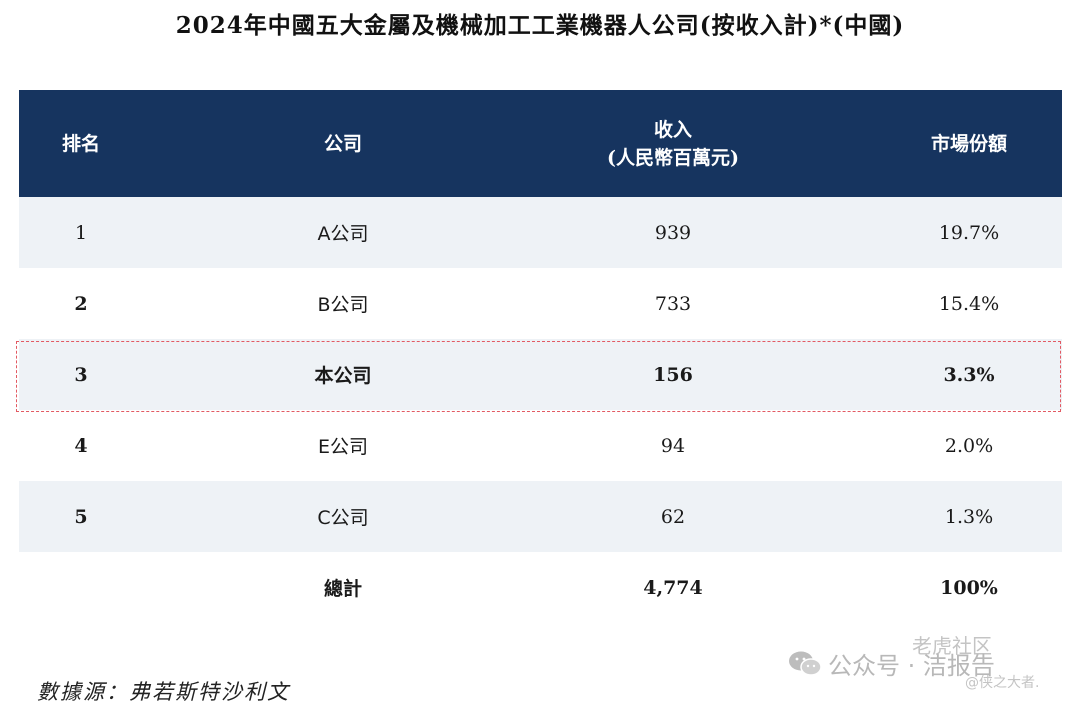 The height and width of the screenshot is (706, 1080). What do you see at coordinates (969, 445) in the screenshot?
I see `share-cell: 2.0%` at bounding box center [969, 445].